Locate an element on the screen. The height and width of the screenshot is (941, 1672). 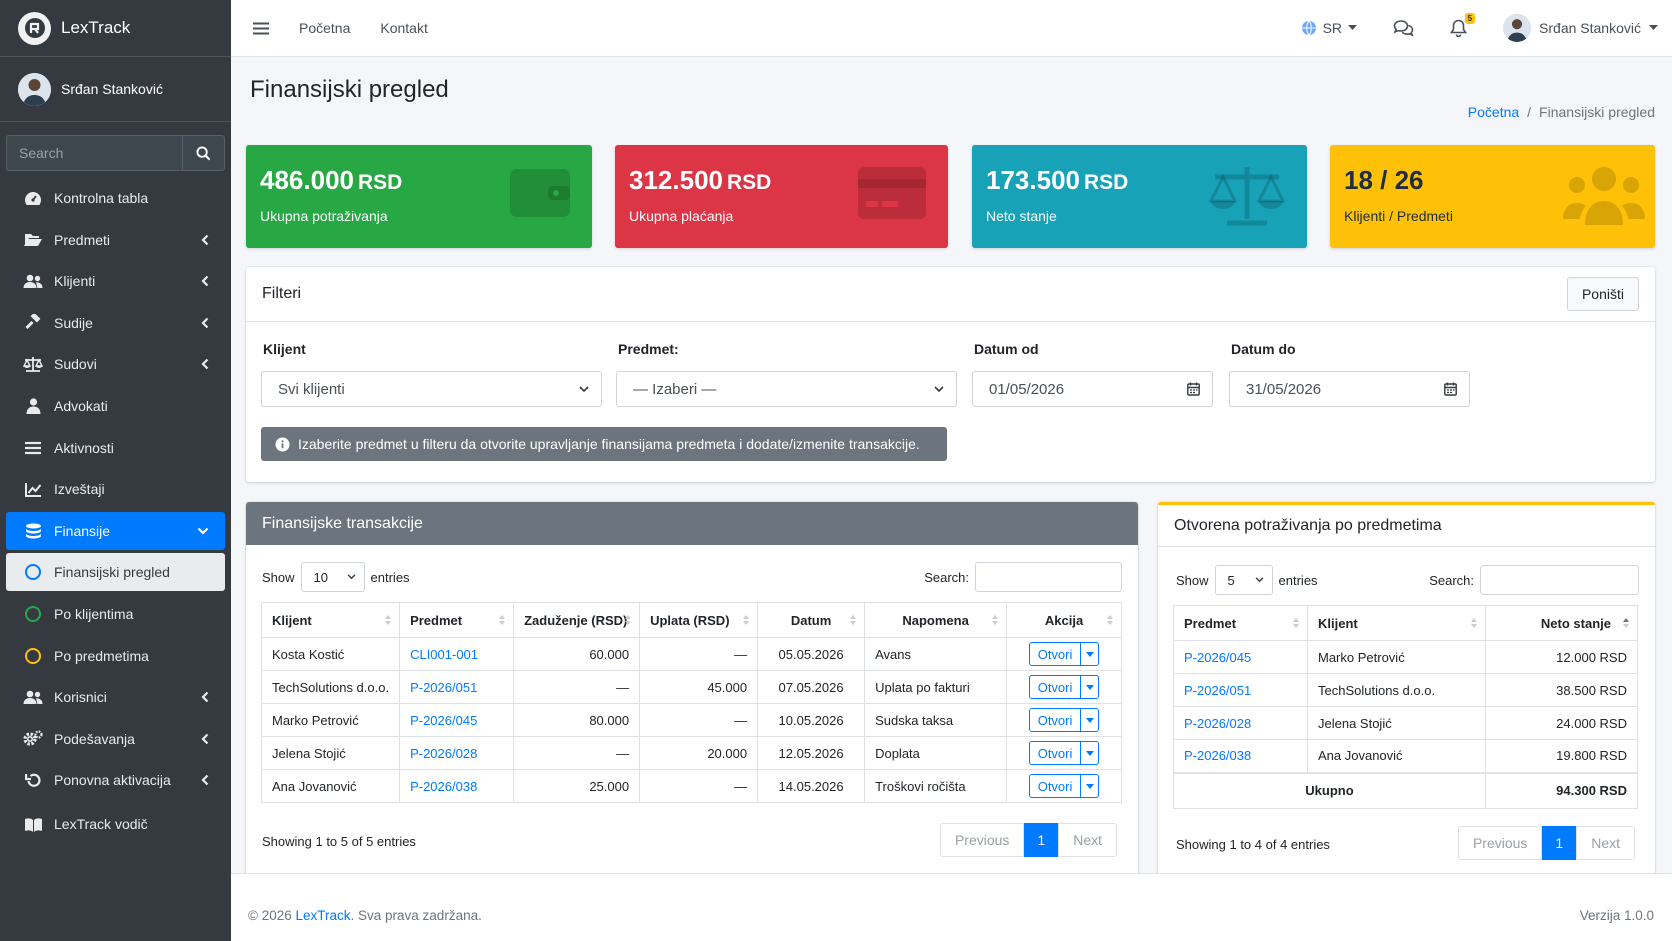
sidebar-item-guide: LexTrack vodič is located at coordinates (115, 824).